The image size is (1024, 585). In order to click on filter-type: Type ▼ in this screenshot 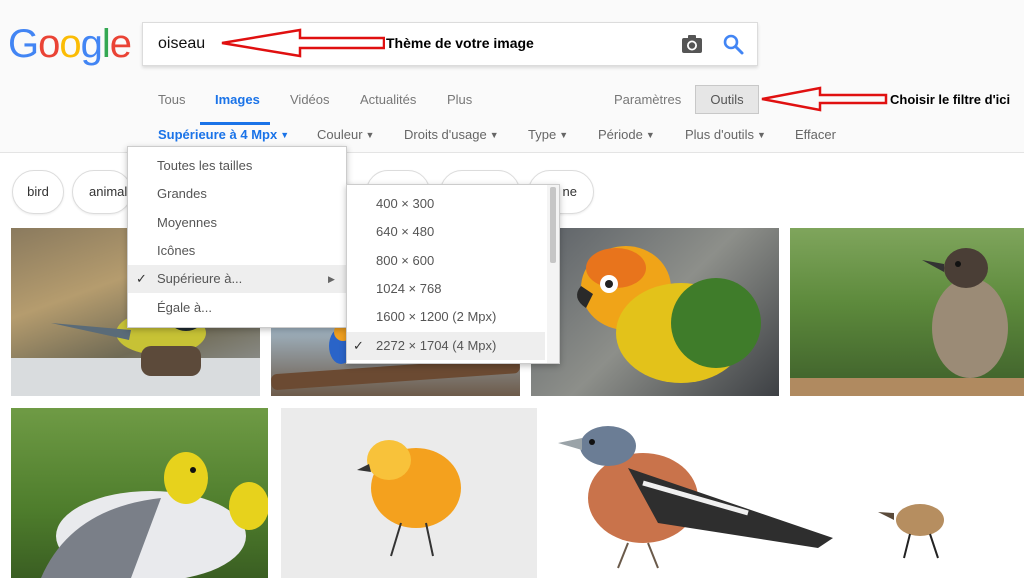, I will do `click(548, 134)`.